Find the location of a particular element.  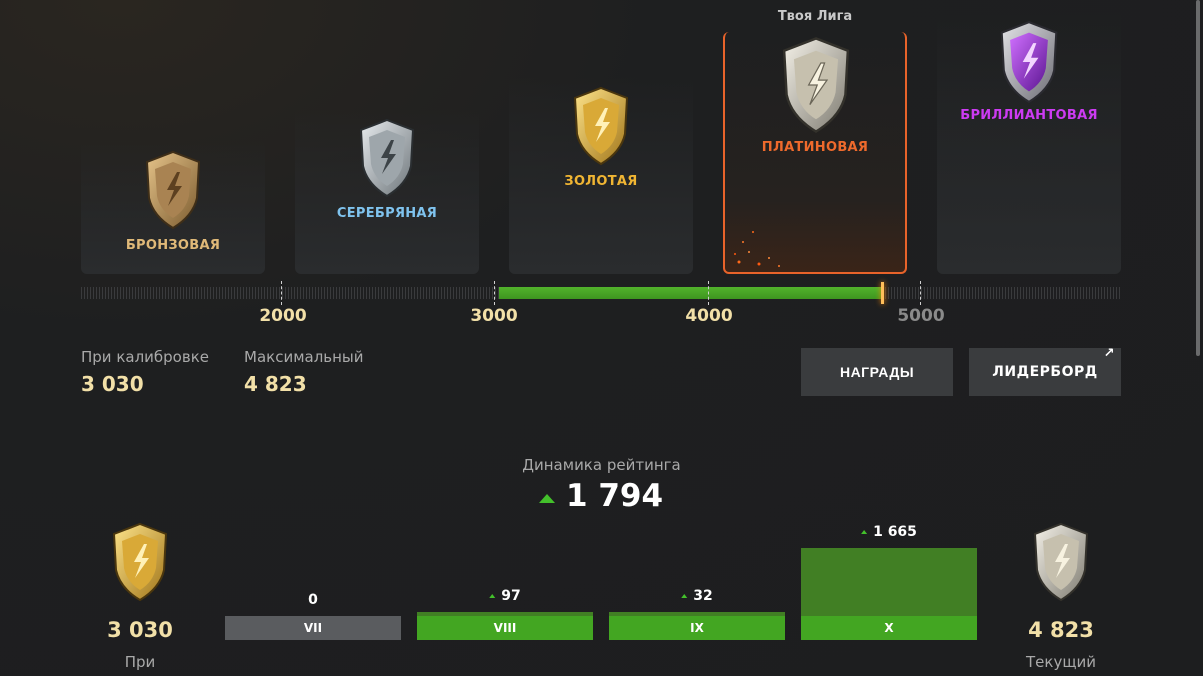

league-name-bronze: БРОНЗОВАЯ is located at coordinates (173, 245).